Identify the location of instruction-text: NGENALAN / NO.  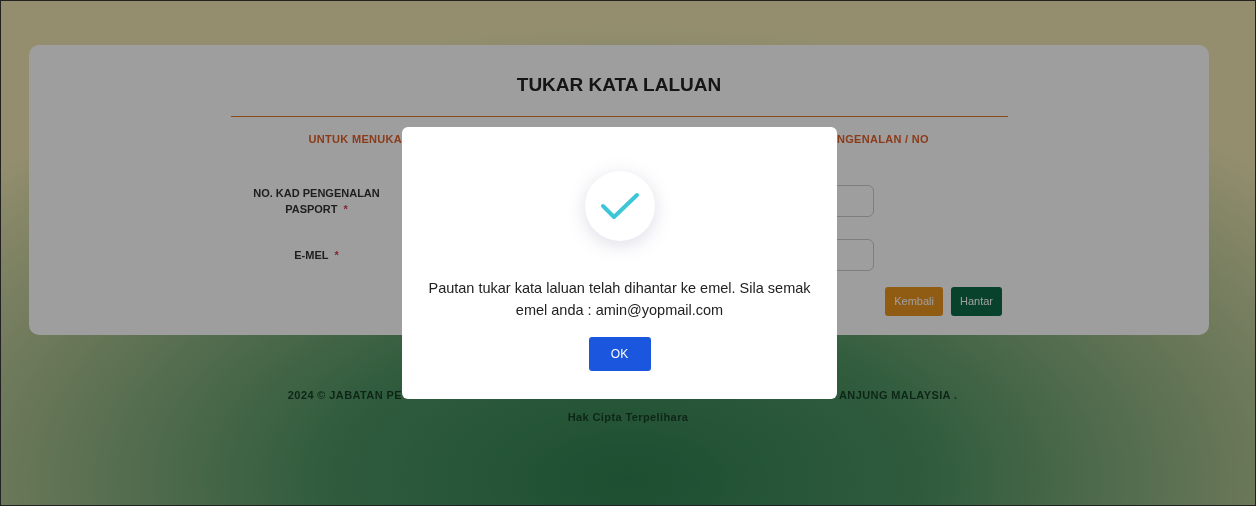
(883, 138).